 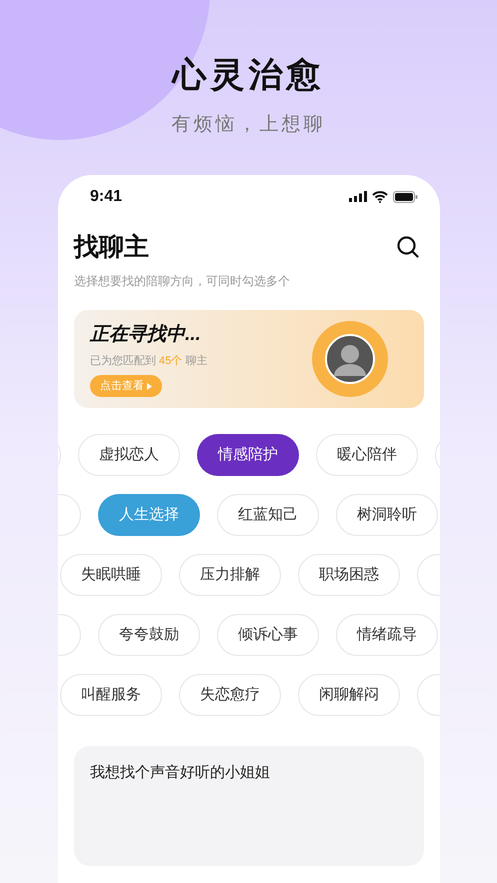 I want to click on search-icon, so click(x=408, y=247).